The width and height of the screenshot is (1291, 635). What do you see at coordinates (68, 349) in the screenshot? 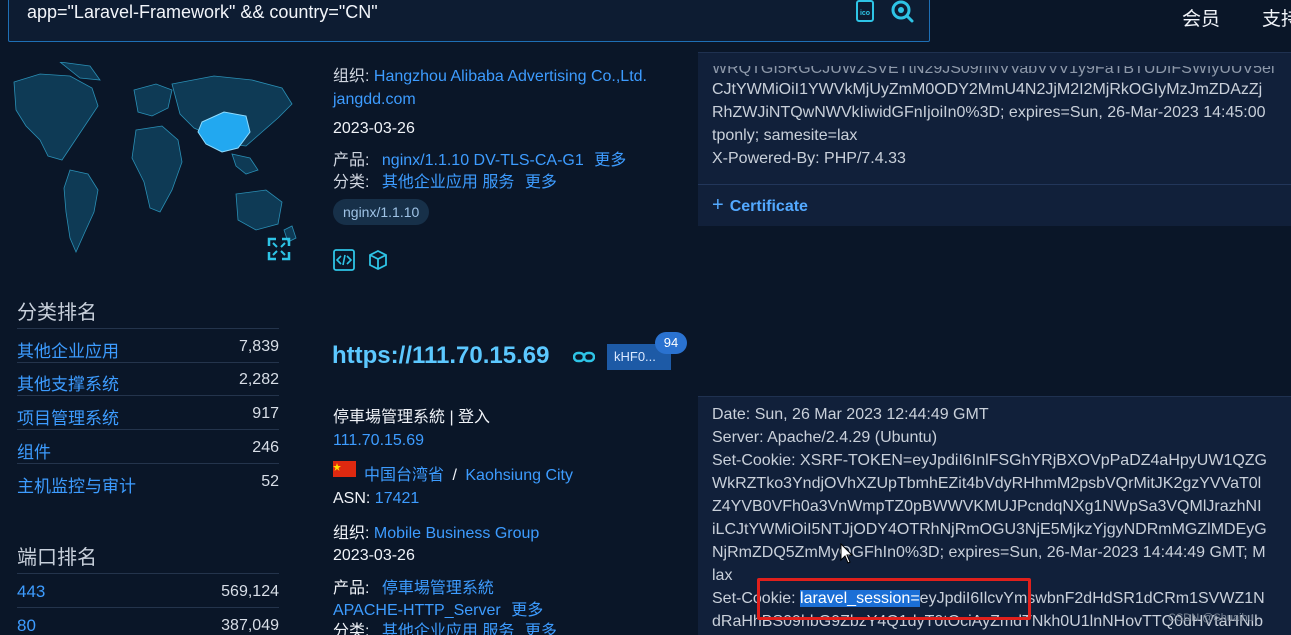
I see `category-item-0: 其他企业应用` at bounding box center [68, 349].